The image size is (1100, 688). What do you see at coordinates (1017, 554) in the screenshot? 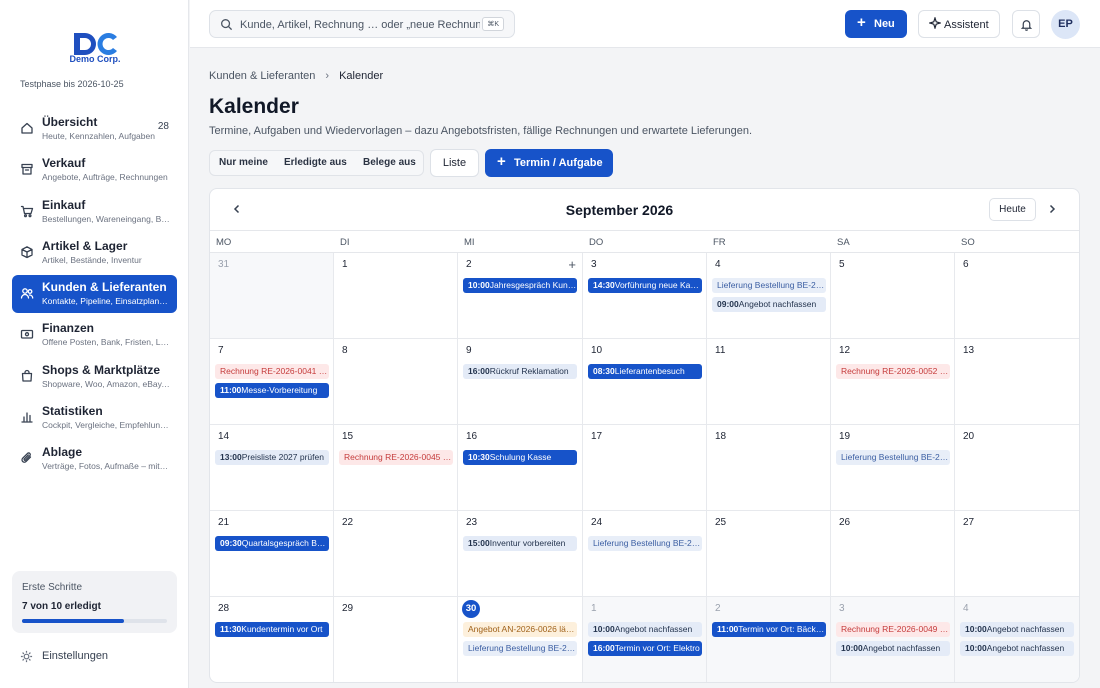
I see `calendar-day-cell: 27` at bounding box center [1017, 554].